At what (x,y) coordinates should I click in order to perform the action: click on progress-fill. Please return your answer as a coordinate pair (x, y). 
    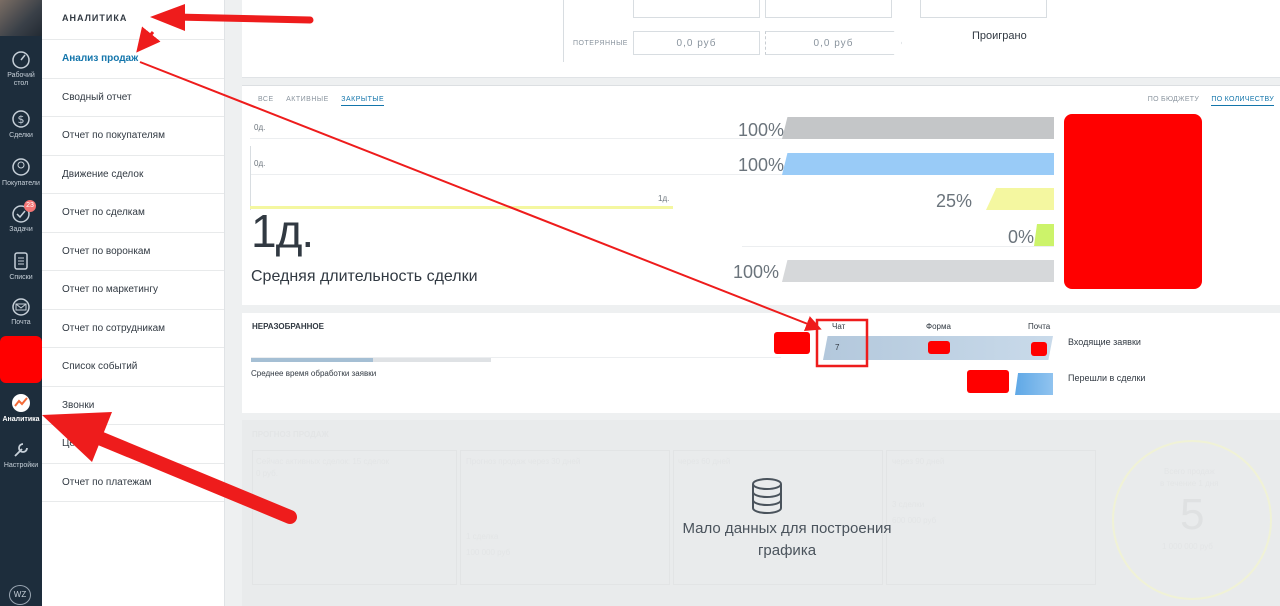
    Looking at the image, I should click on (312, 360).